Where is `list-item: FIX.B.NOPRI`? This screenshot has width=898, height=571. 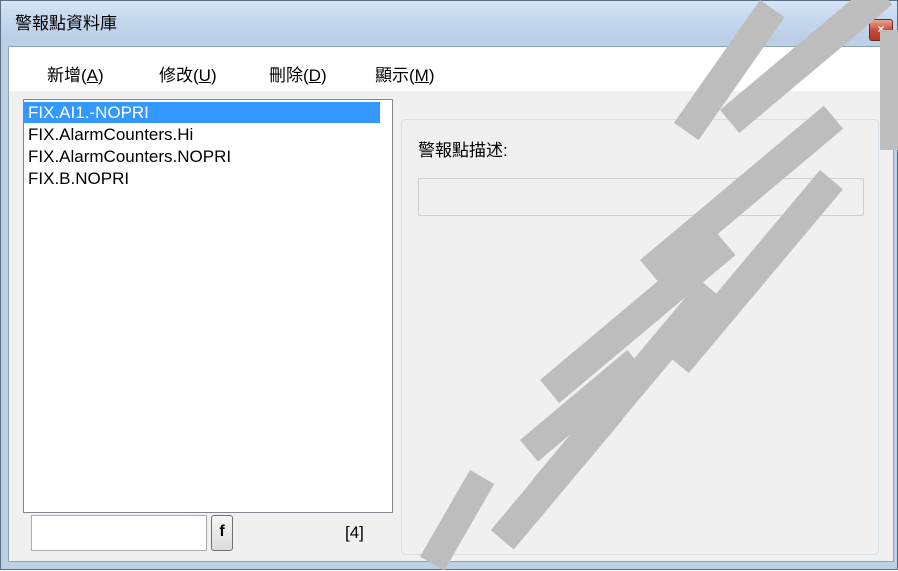
list-item: FIX.B.NOPRI is located at coordinates (76, 178).